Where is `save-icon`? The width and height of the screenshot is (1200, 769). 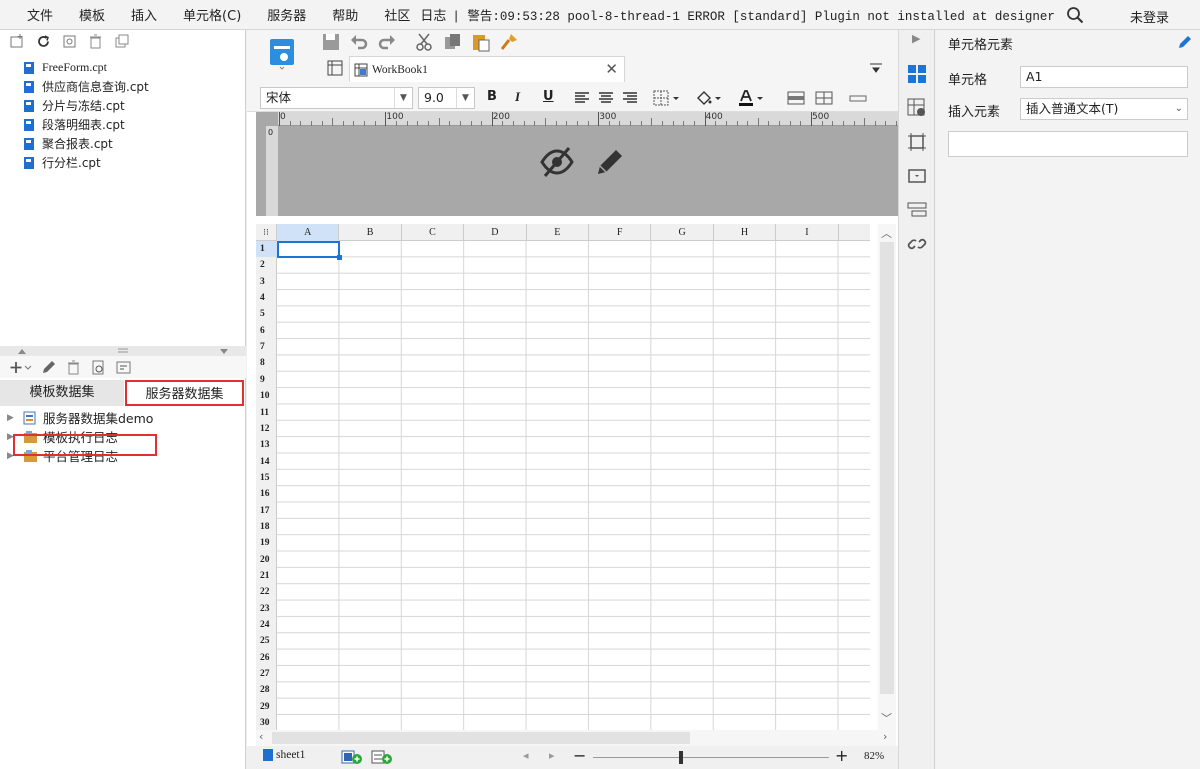
save-icon is located at coordinates (331, 42).